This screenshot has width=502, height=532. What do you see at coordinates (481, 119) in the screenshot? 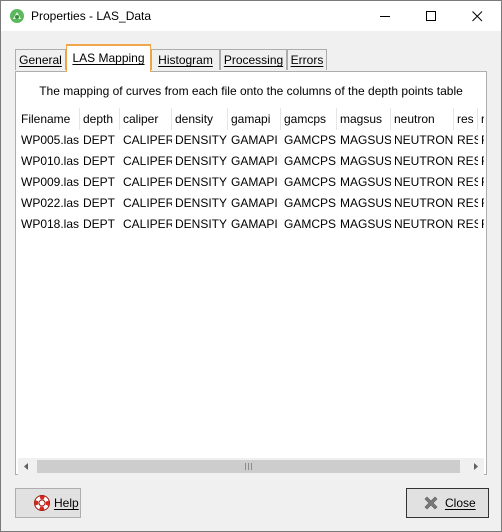
I see `column-header: r` at bounding box center [481, 119].